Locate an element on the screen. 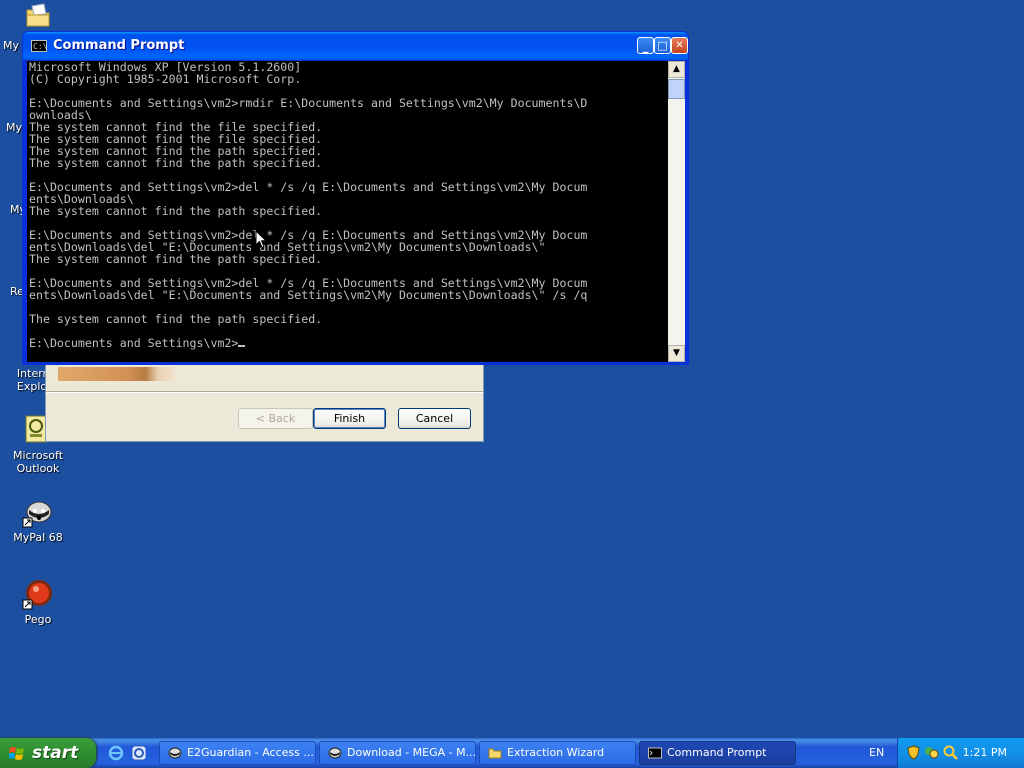 The height and width of the screenshot is (768, 1024). system-tray: 1:21 PM is located at coordinates (960, 753).